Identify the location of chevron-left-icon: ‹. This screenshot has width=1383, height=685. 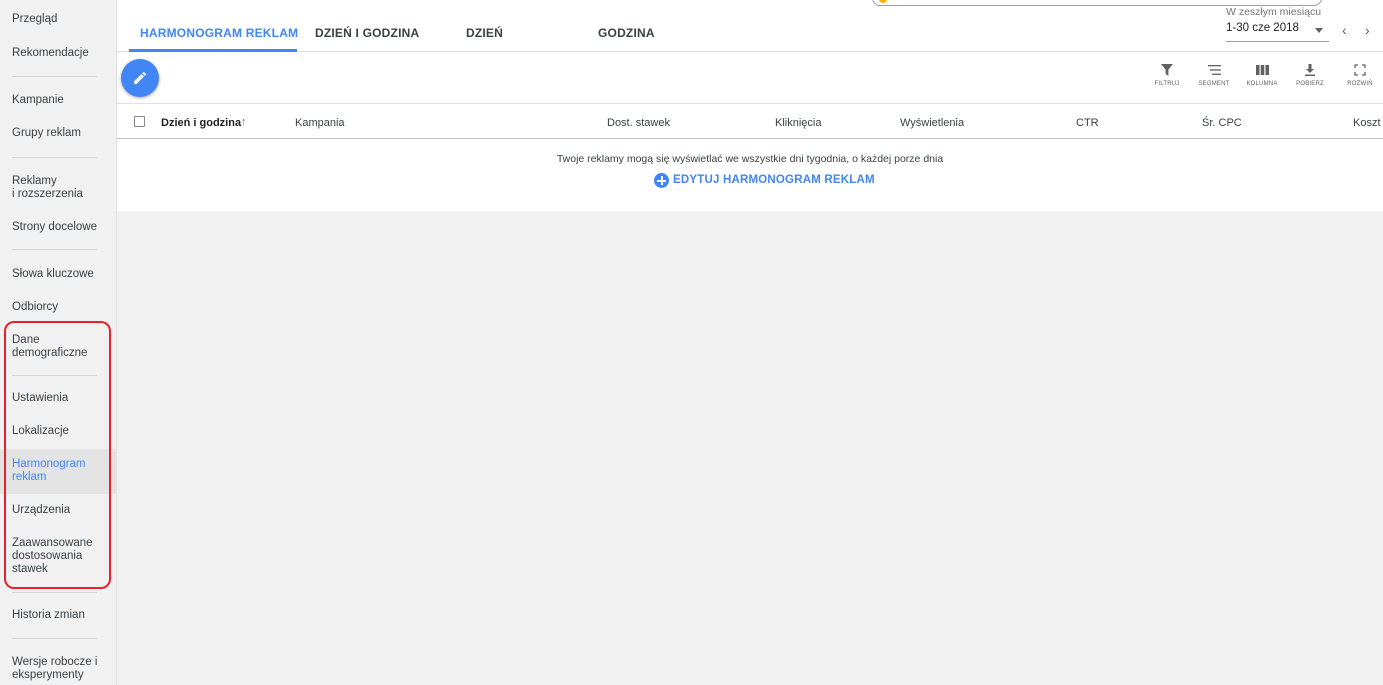
(1344, 30).